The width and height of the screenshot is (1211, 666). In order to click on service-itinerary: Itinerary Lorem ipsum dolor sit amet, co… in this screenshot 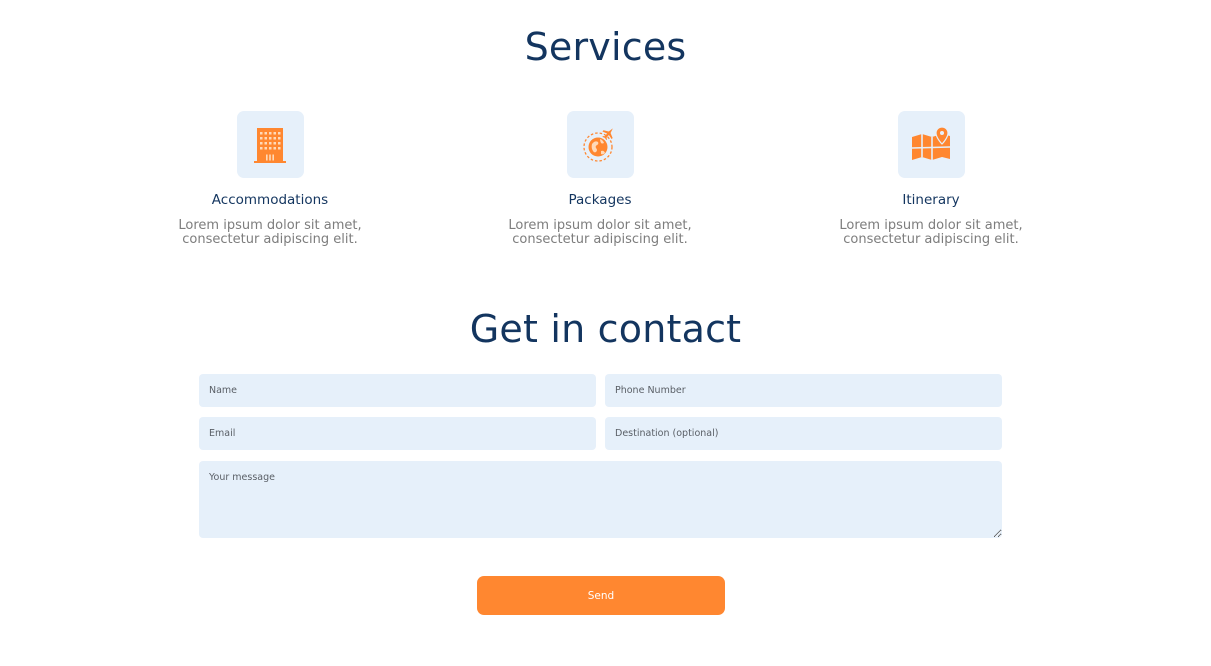, I will do `click(931, 179)`.